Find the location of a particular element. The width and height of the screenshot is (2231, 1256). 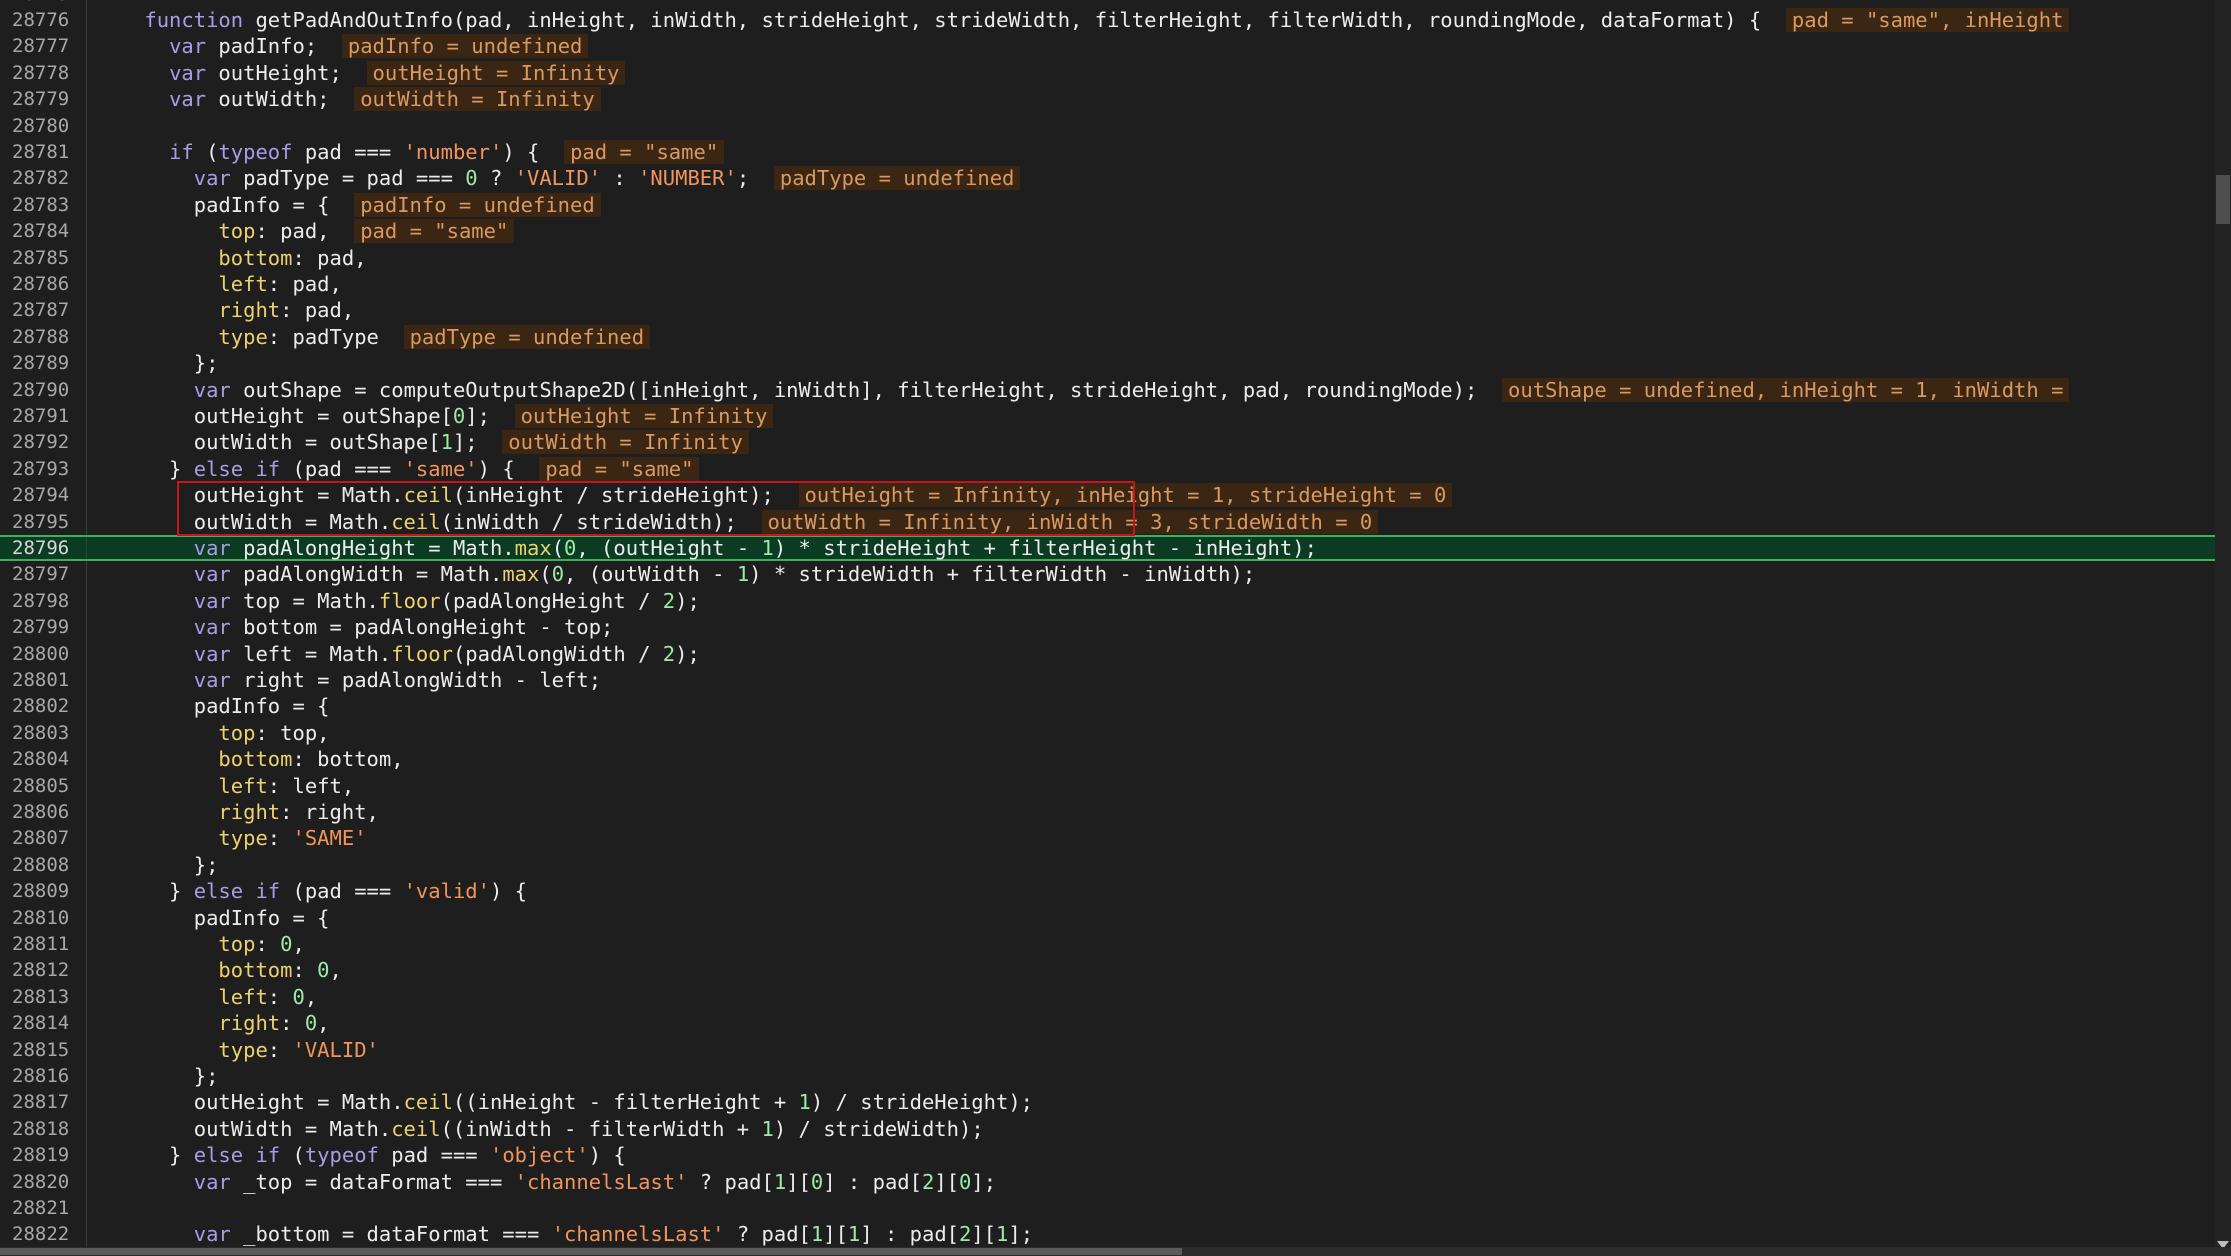

line-number: 28795 is located at coordinates (43, 521).